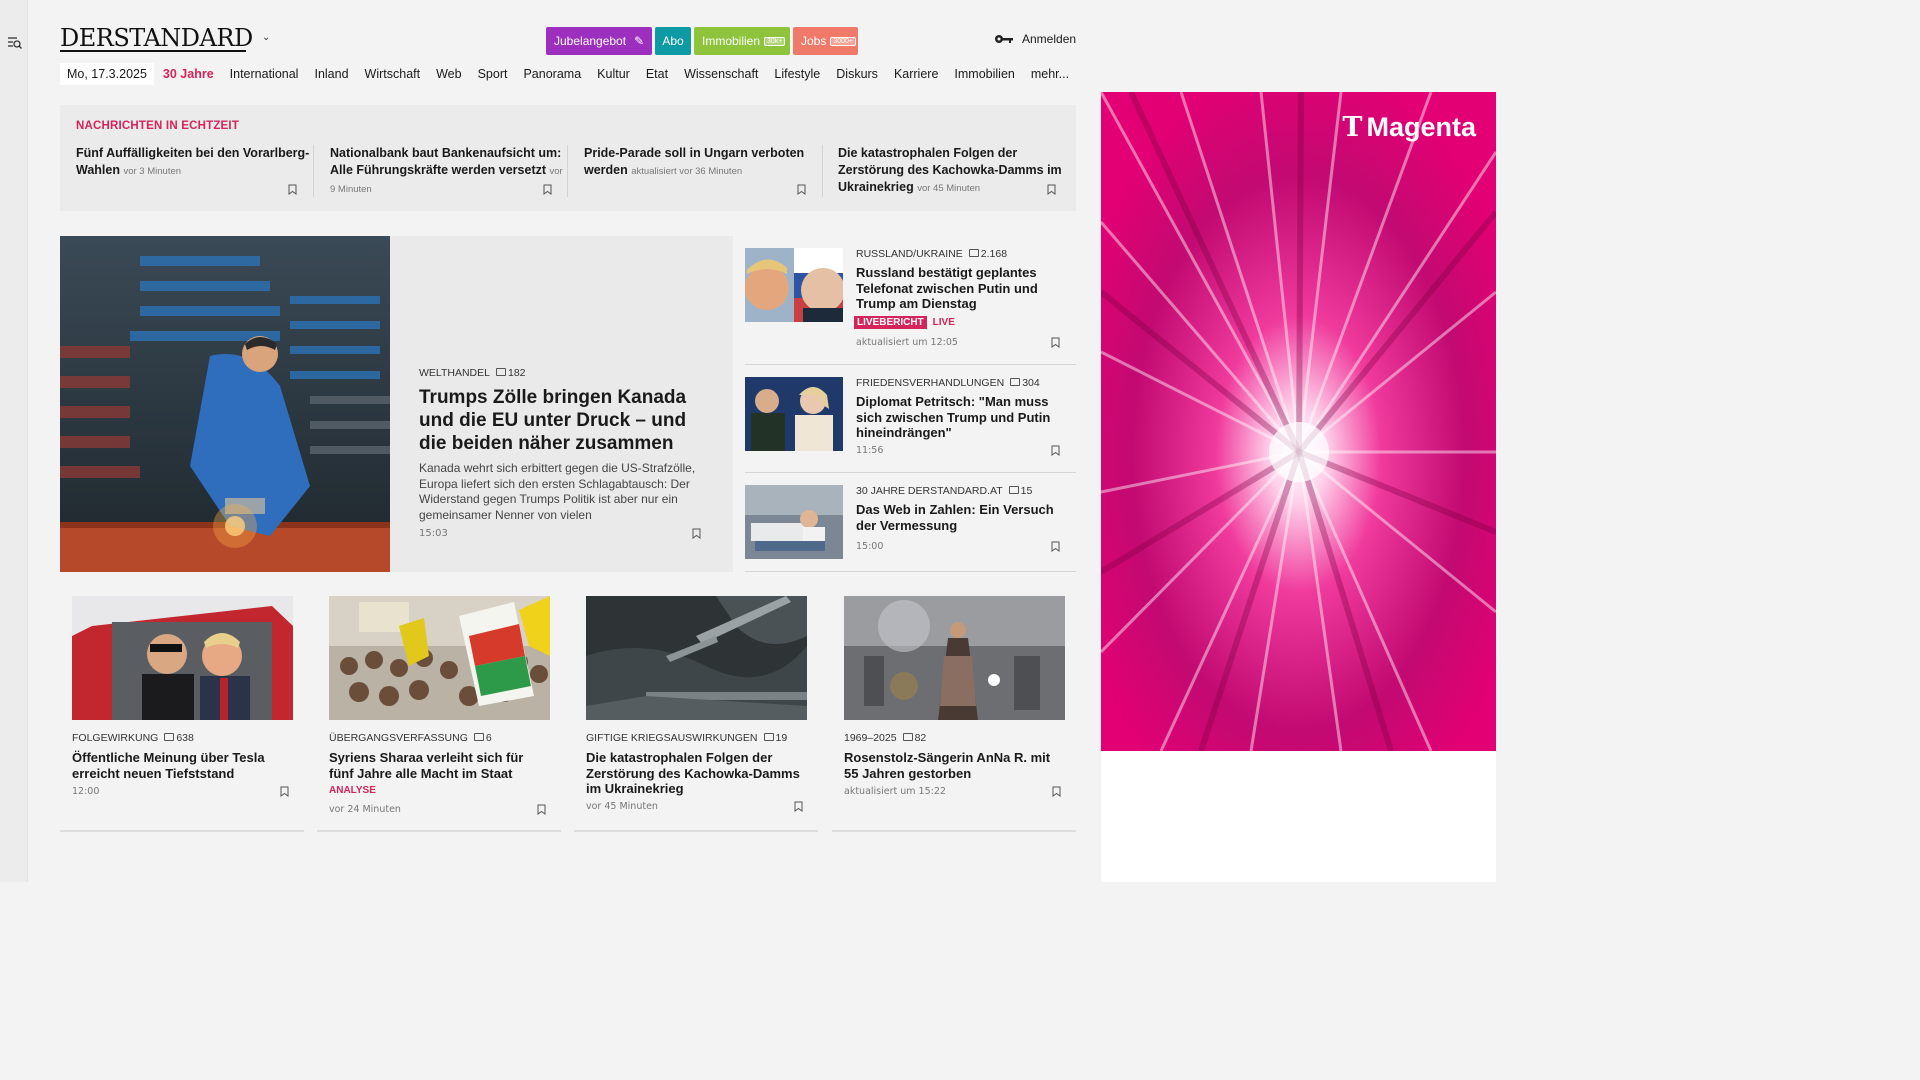  What do you see at coordinates (552, 74) in the screenshot?
I see `nav-item-panorama: Panorama` at bounding box center [552, 74].